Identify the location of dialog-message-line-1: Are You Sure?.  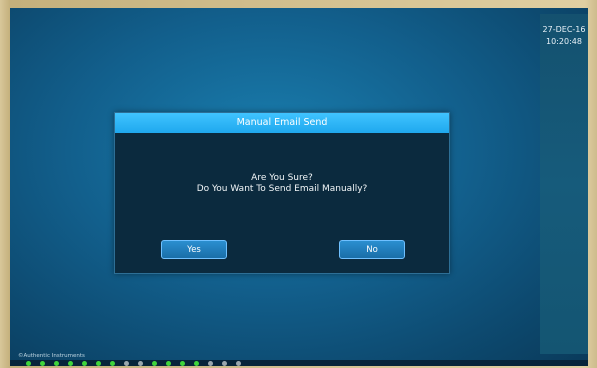
(282, 178).